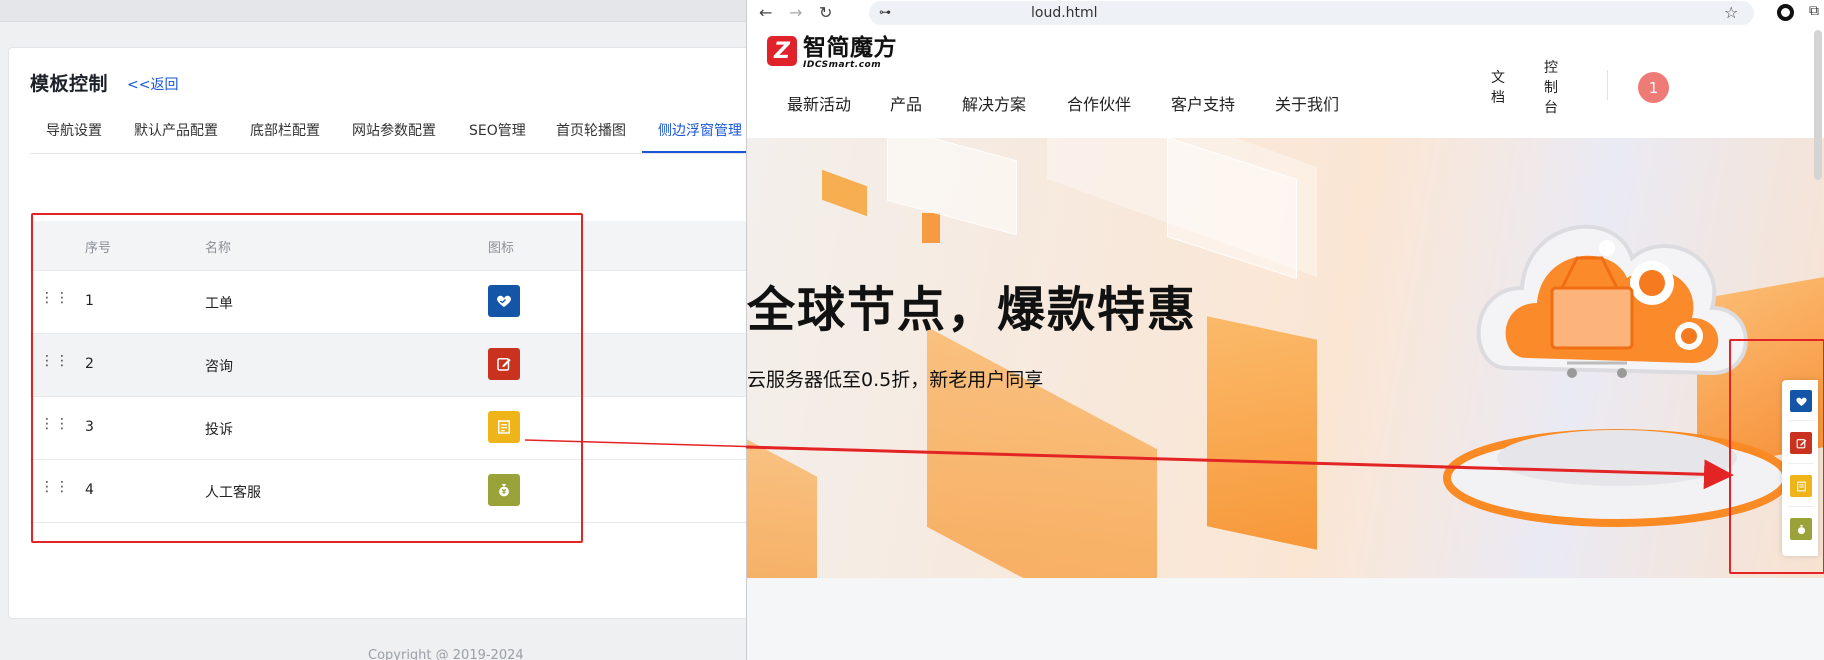  What do you see at coordinates (1499, 88) in the screenshot?
I see `docs-link: 文档` at bounding box center [1499, 88].